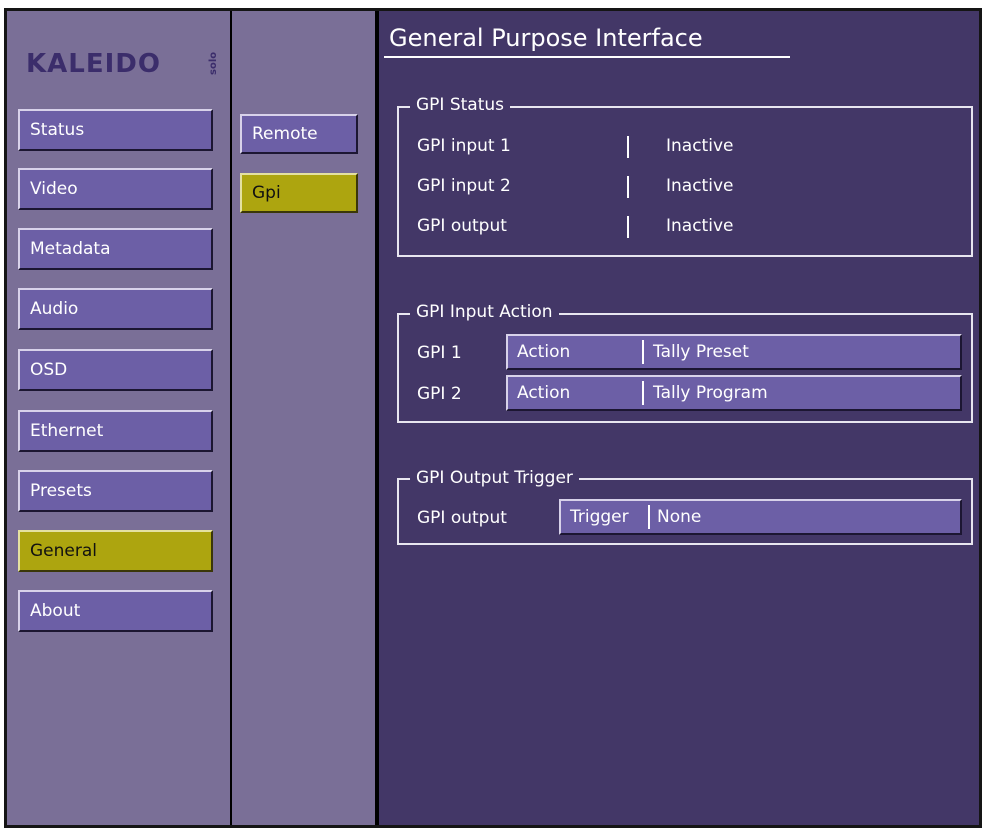 The width and height of the screenshot is (987, 835). What do you see at coordinates (494, 478) in the screenshot?
I see `gpi-output-trigger-title: GPI Output Trigger` at bounding box center [494, 478].